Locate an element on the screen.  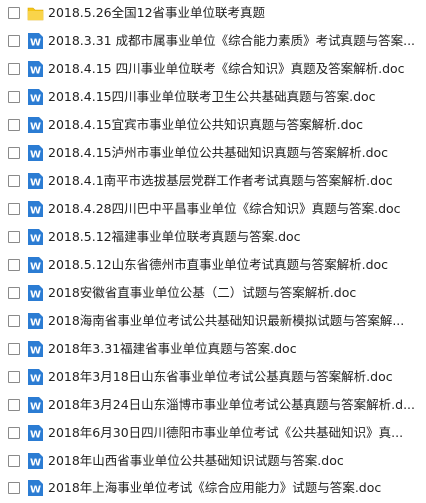
list-item: W 2018.4.15四川事业单位联考卫生公共基础真题与答案.doc is located at coordinates (213, 98).